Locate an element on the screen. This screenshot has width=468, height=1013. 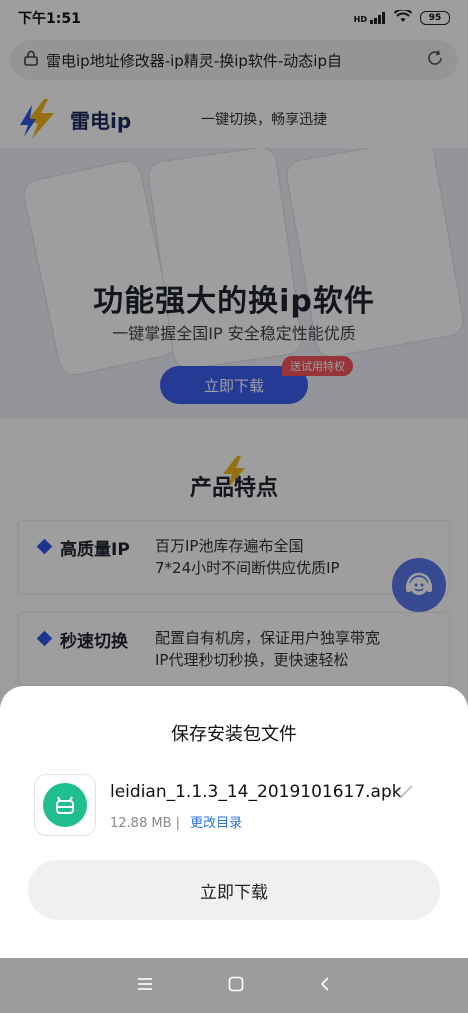
system-nav-bar is located at coordinates (234, 985).